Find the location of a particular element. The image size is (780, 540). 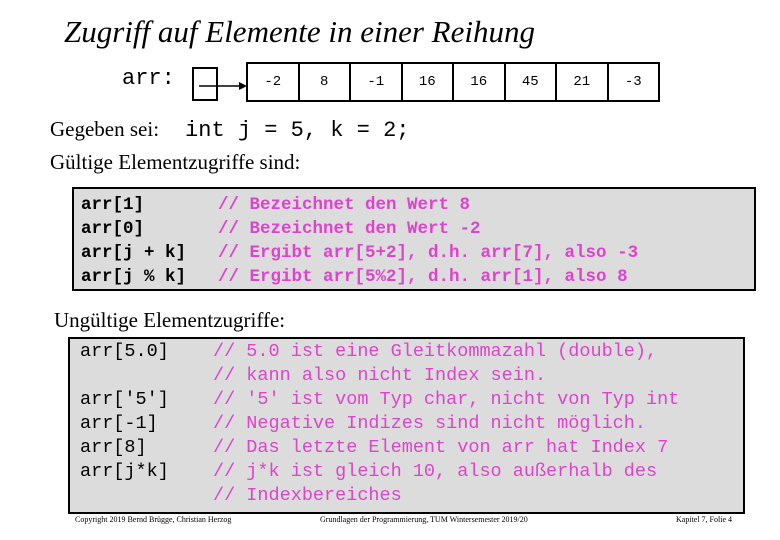

array-cell: 45 is located at coordinates (531, 82).